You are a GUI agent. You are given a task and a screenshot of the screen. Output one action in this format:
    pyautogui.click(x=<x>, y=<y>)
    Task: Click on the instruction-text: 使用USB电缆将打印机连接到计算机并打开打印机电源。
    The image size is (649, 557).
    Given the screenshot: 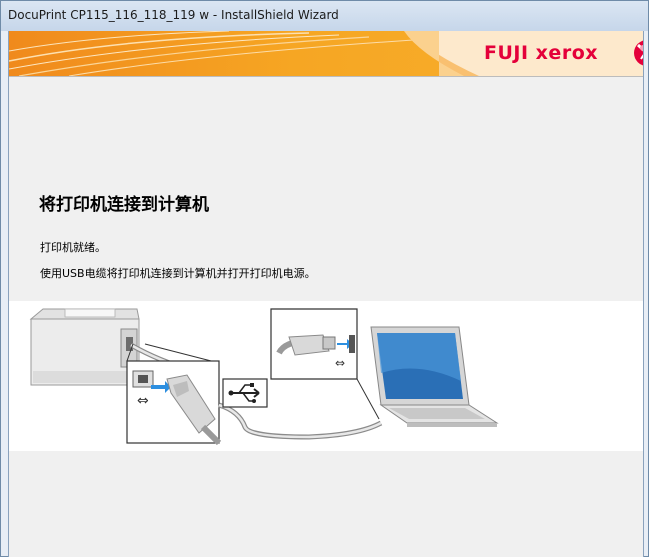 What is the action you would take?
    pyautogui.click(x=178, y=273)
    